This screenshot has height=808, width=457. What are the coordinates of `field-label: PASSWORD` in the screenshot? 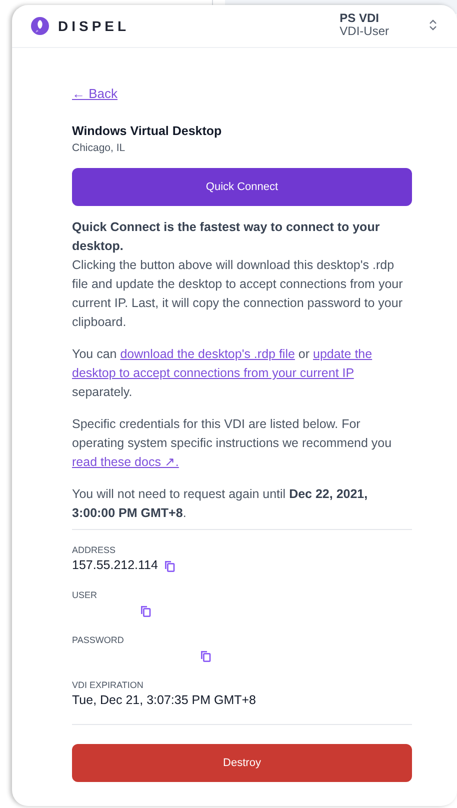 It's located at (98, 640).